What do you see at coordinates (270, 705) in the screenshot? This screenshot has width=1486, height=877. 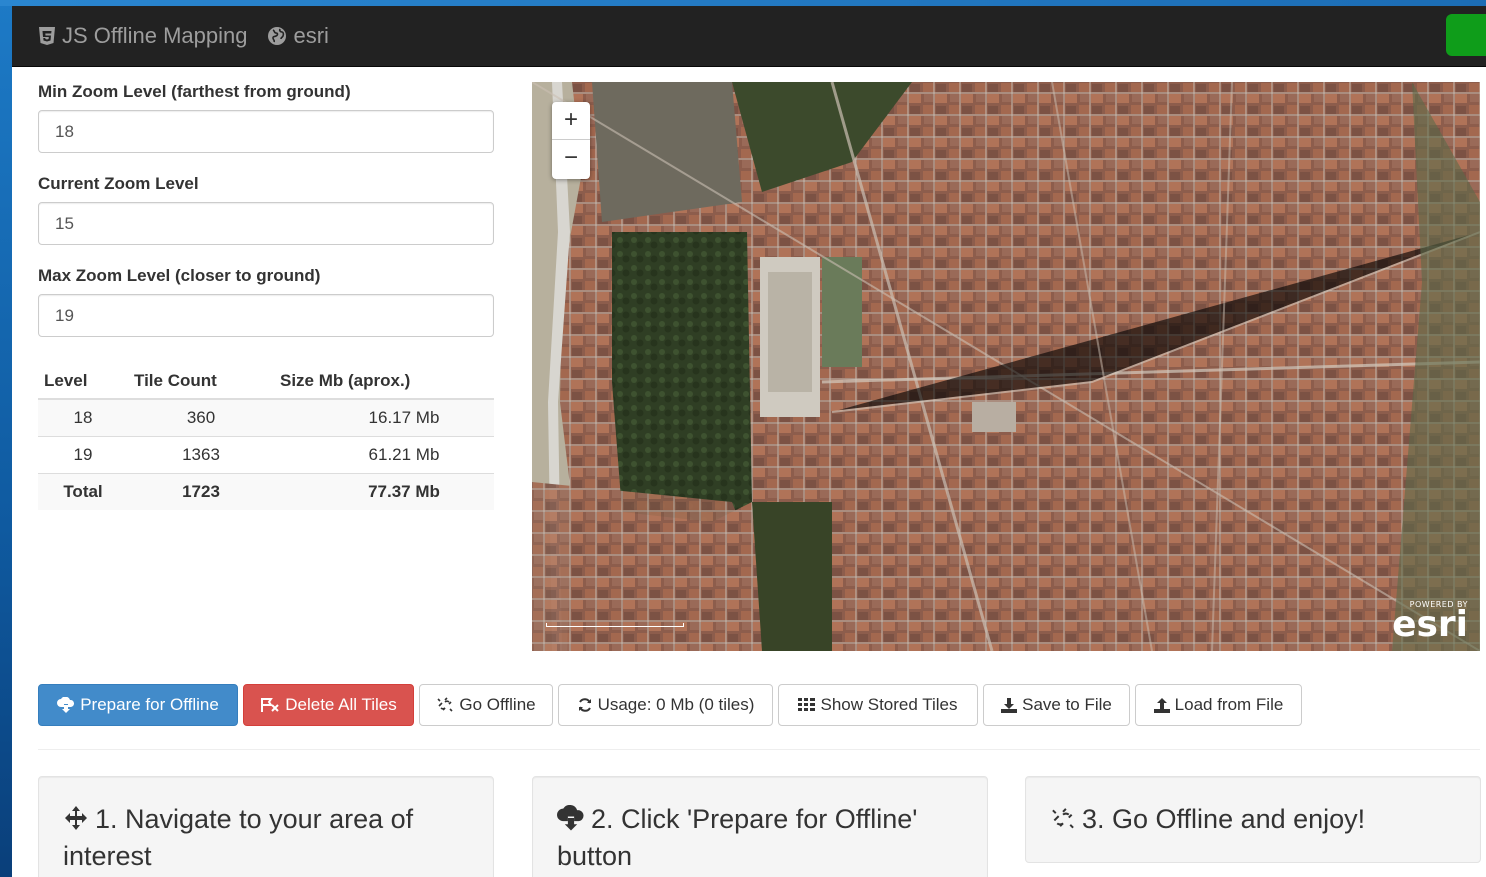 I see `delete-flag-icon` at bounding box center [270, 705].